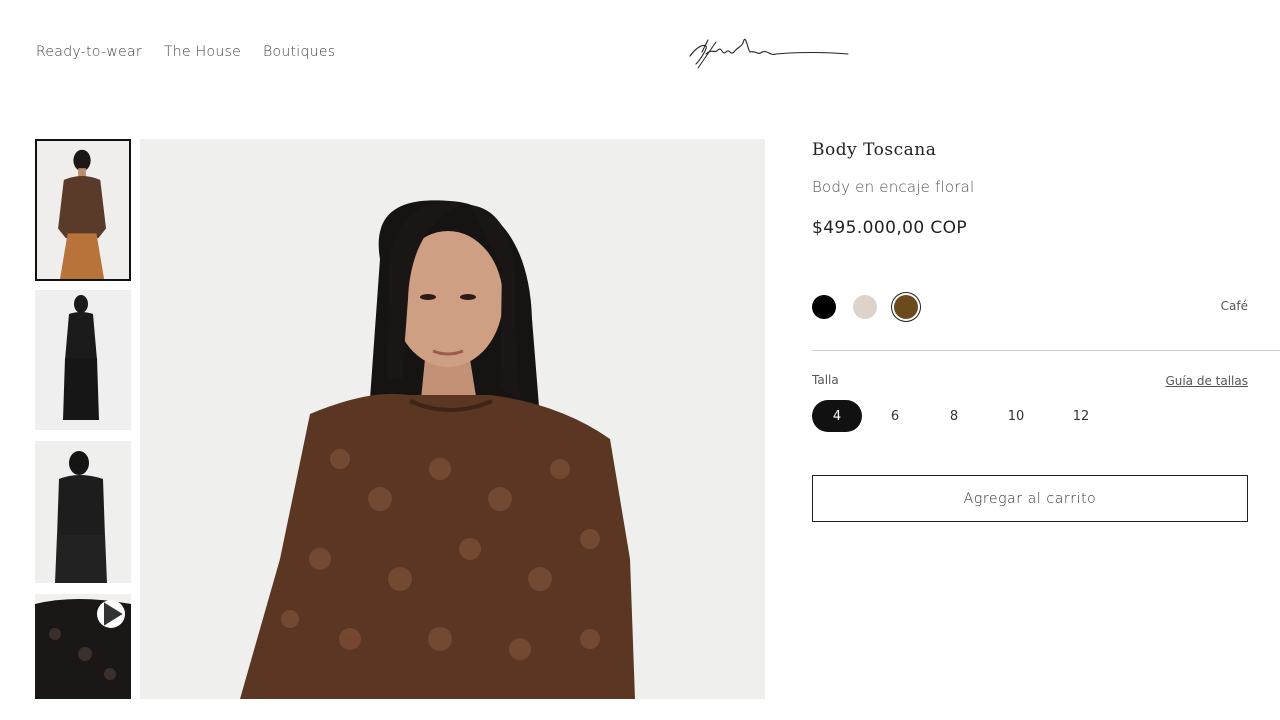  Describe the element at coordinates (1030, 308) in the screenshot. I see `color-swatches: Café` at that location.